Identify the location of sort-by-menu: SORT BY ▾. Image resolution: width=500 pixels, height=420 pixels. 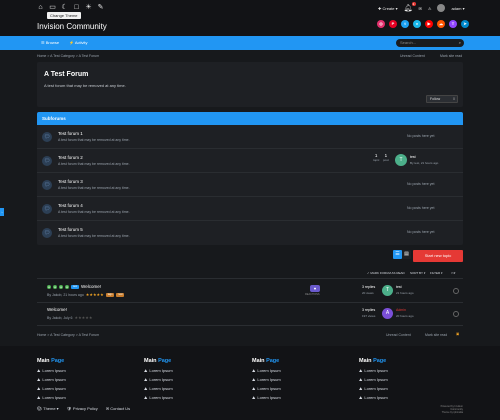
(417, 273).